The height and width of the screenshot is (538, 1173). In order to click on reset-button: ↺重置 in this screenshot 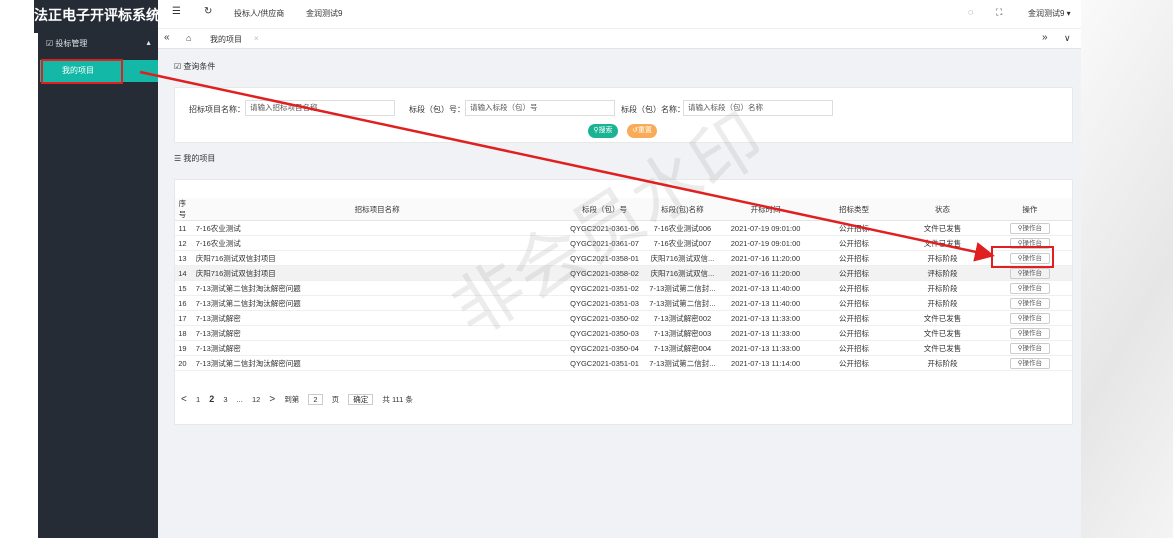, I will do `click(642, 131)`.